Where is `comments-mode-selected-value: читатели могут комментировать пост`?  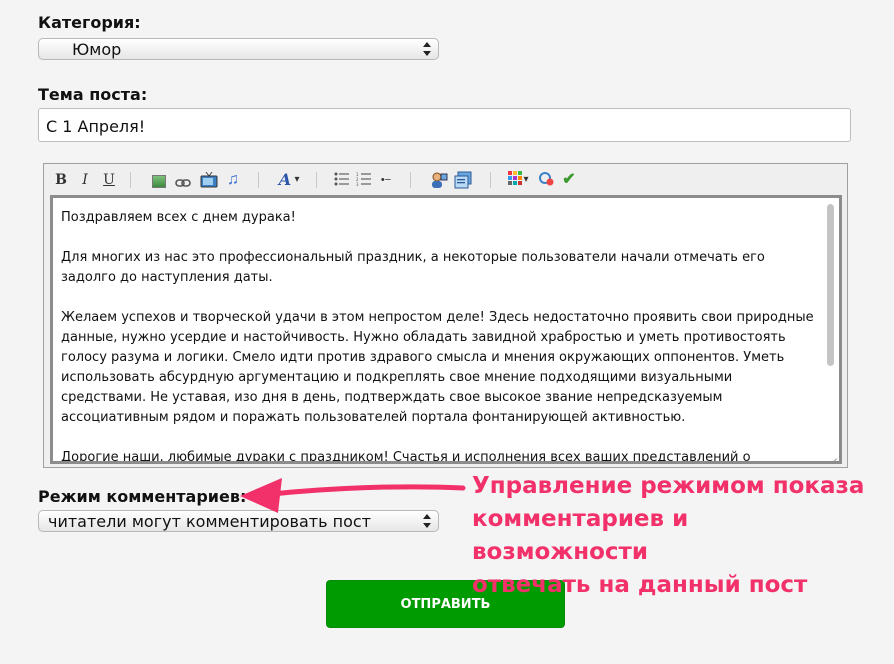
comments-mode-selected-value: читатели могут комментировать пост is located at coordinates (209, 521).